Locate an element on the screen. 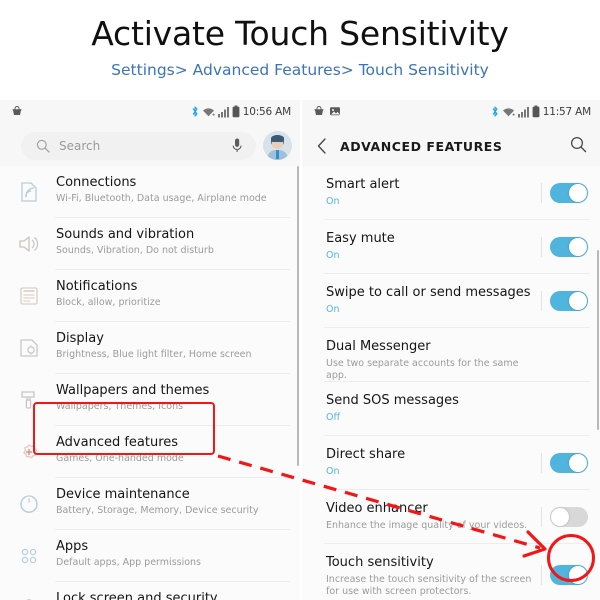 This screenshot has height=600, width=600. advanced-features-icon is located at coordinates (30, 451).